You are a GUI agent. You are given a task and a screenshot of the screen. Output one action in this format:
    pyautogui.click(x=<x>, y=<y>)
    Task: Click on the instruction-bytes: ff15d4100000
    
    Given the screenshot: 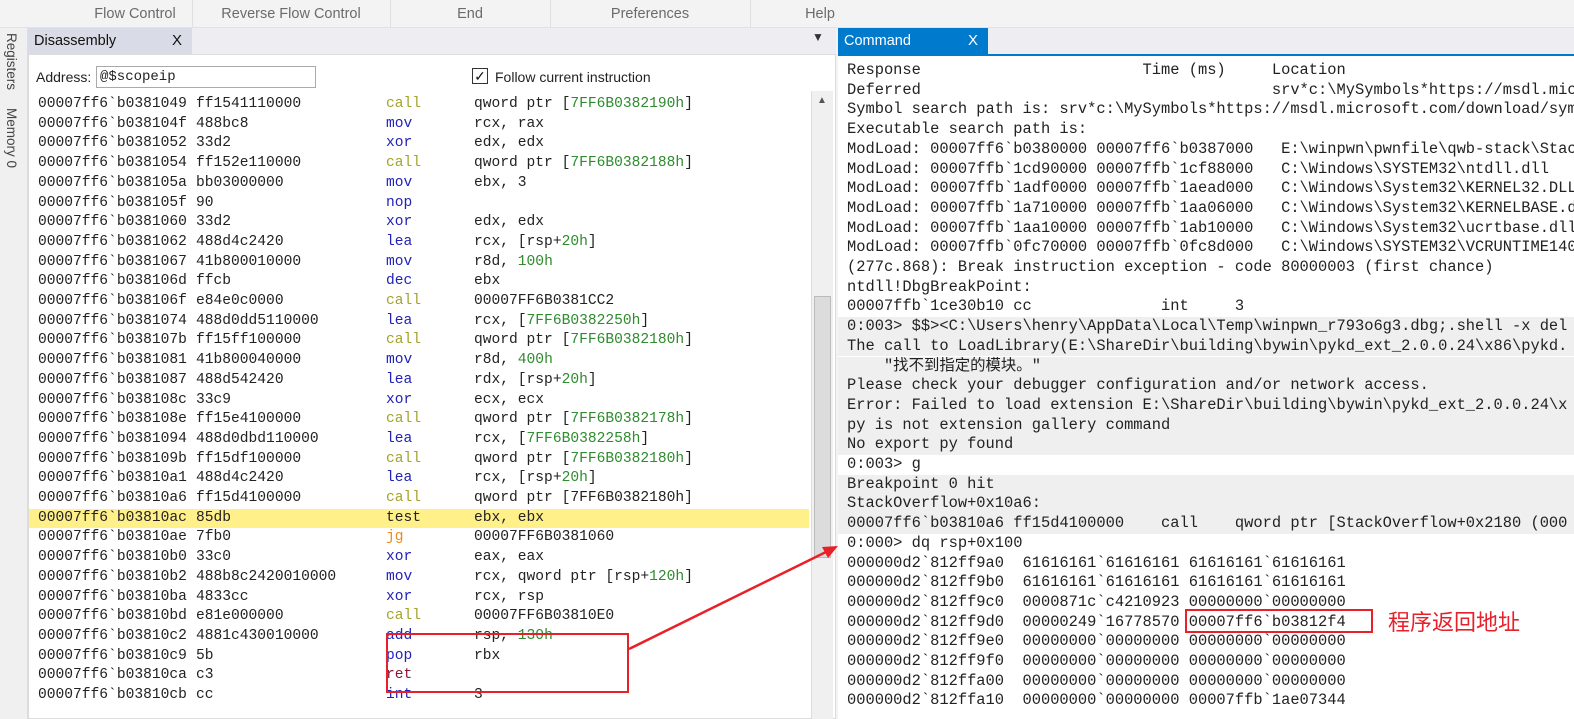 What is the action you would take?
    pyautogui.click(x=249, y=498)
    